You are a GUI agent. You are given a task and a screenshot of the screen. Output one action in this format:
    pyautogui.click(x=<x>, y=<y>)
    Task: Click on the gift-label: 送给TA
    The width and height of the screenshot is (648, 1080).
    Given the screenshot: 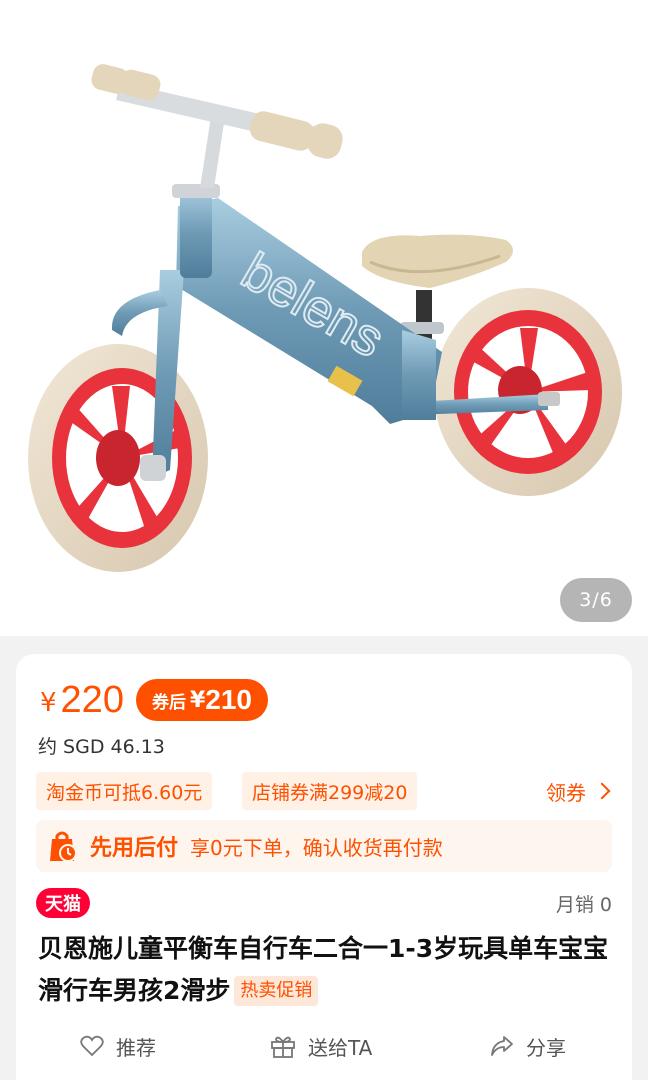 What is the action you would take?
    pyautogui.click(x=340, y=1047)
    